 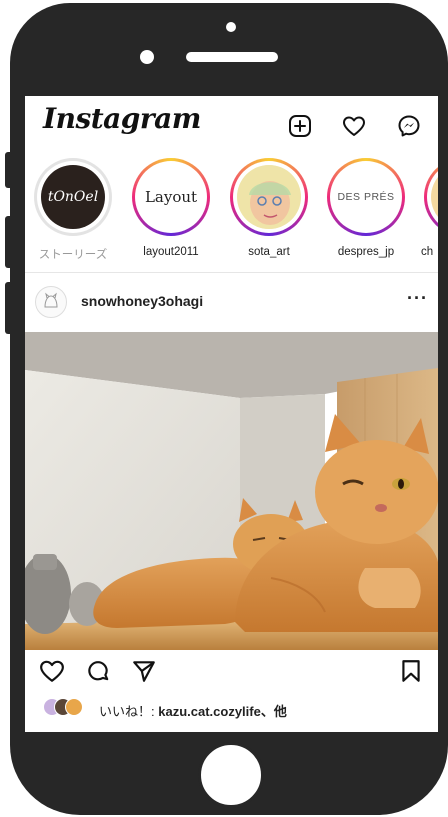 What do you see at coordinates (144, 671) in the screenshot?
I see `share-icon` at bounding box center [144, 671].